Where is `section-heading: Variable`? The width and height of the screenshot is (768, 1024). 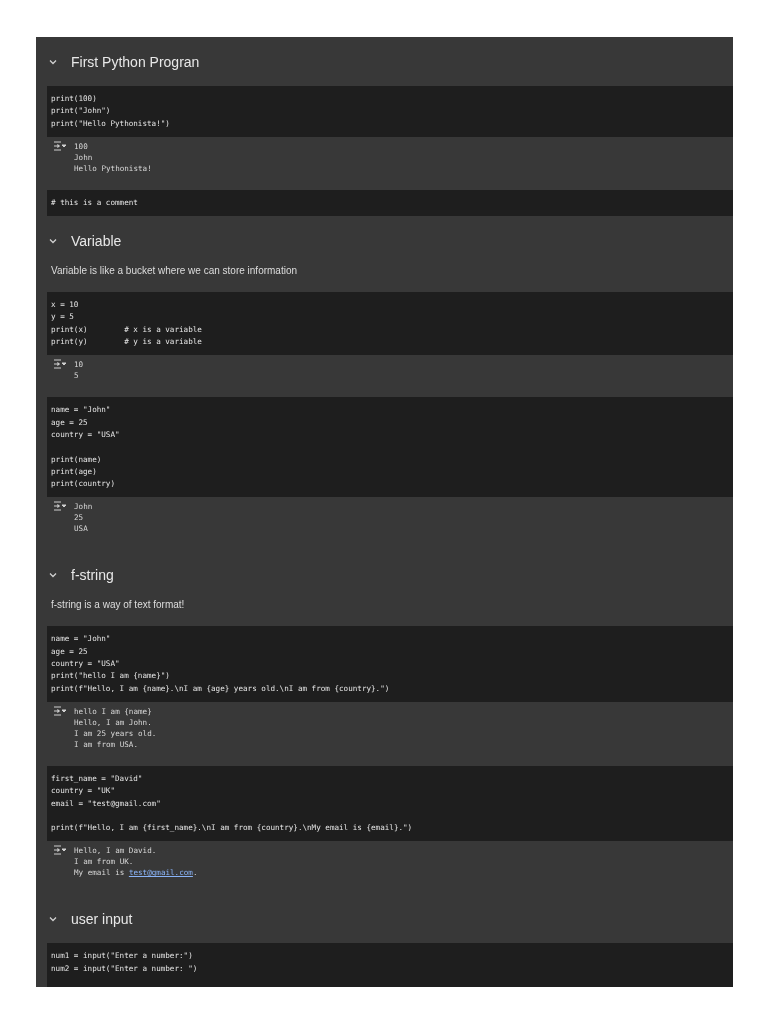
section-heading: Variable is located at coordinates (384, 241).